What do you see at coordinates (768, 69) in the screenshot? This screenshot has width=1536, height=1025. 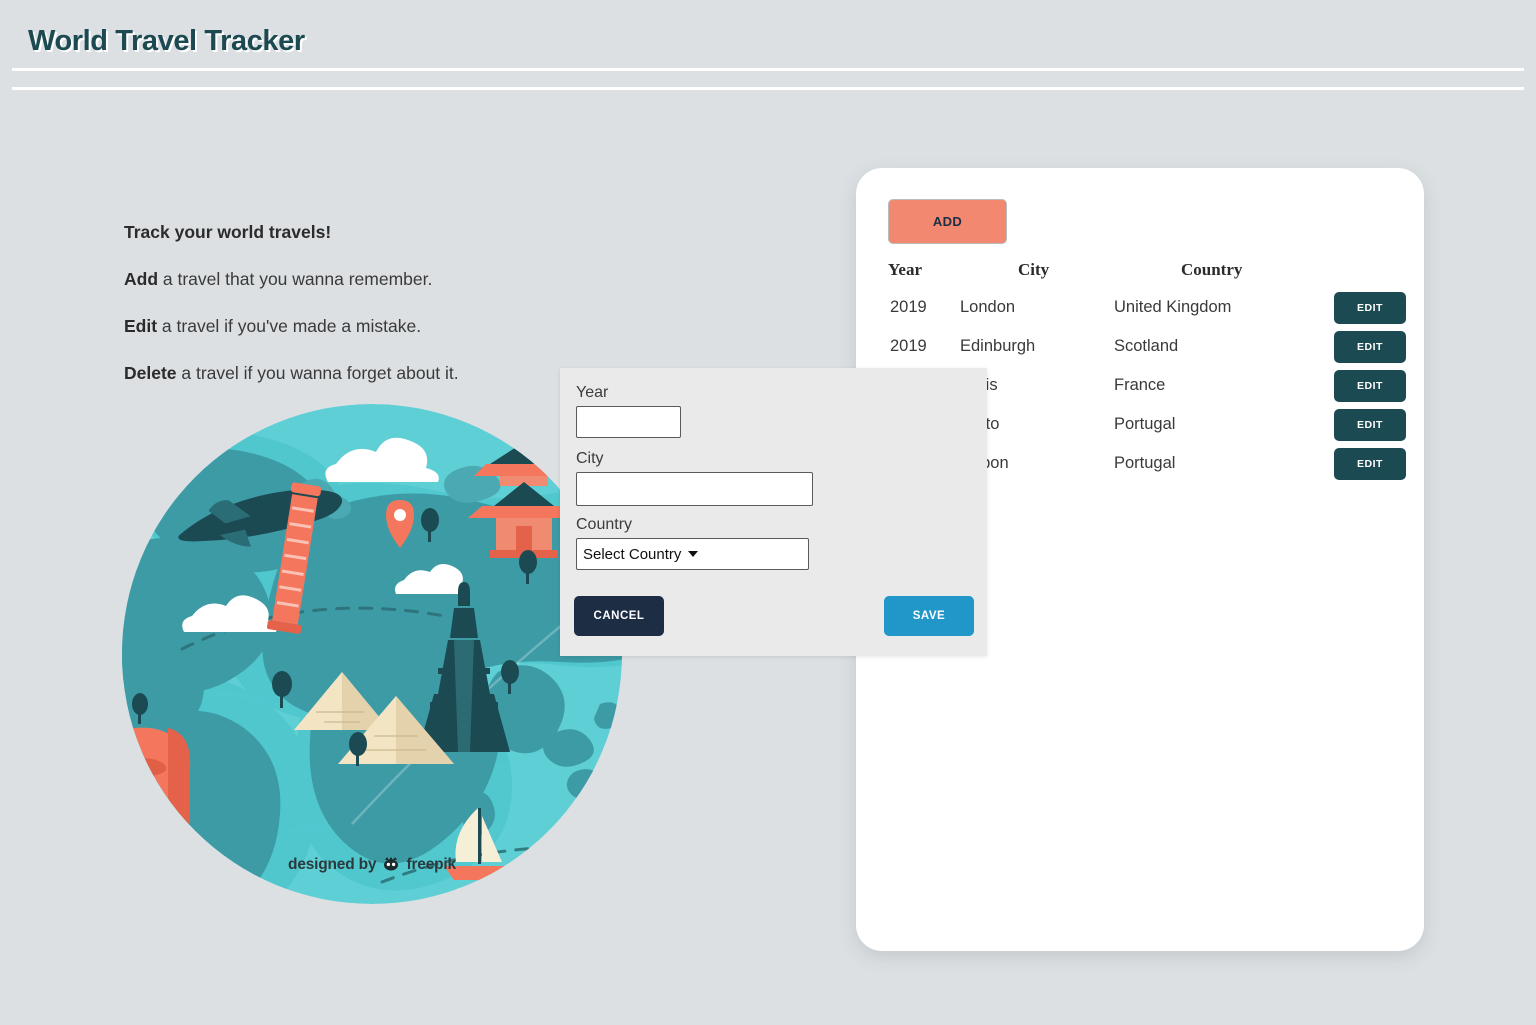 I see `header-divider-top` at bounding box center [768, 69].